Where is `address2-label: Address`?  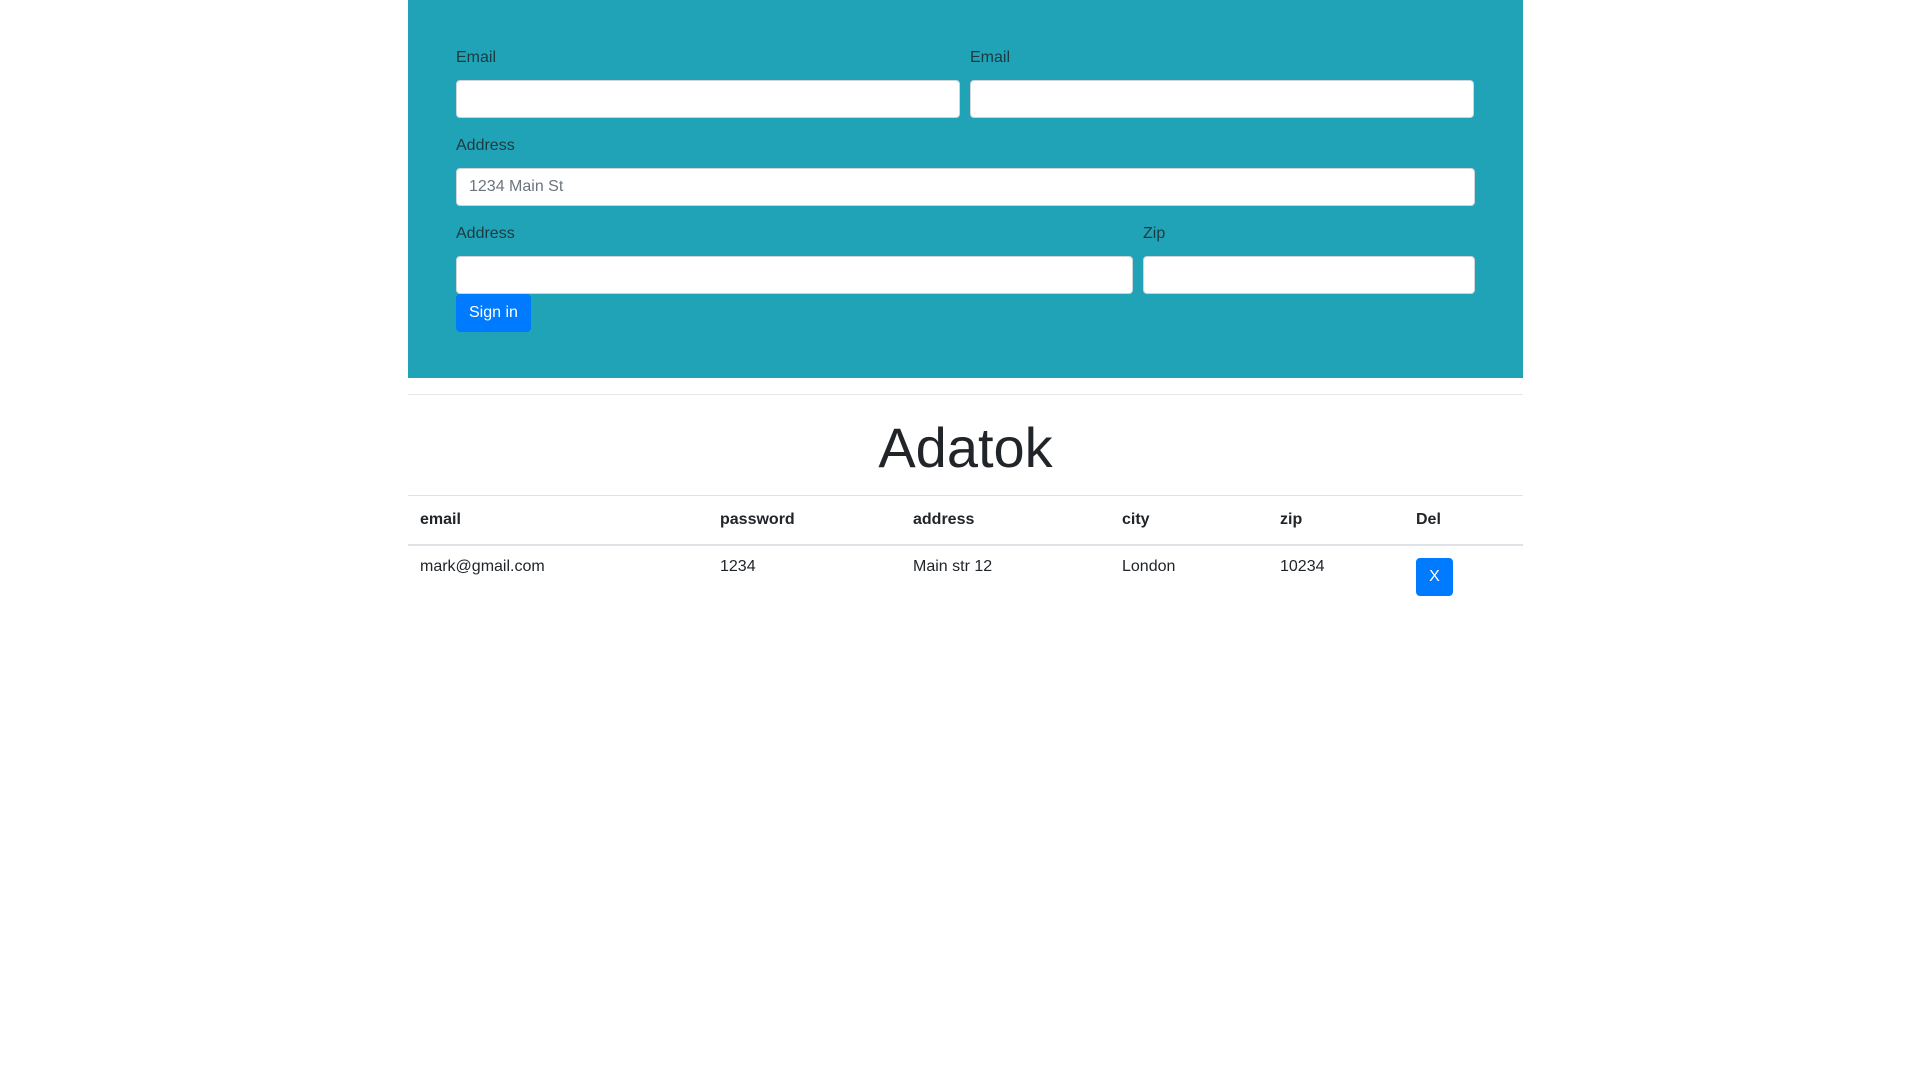
address2-label: Address is located at coordinates (485, 233).